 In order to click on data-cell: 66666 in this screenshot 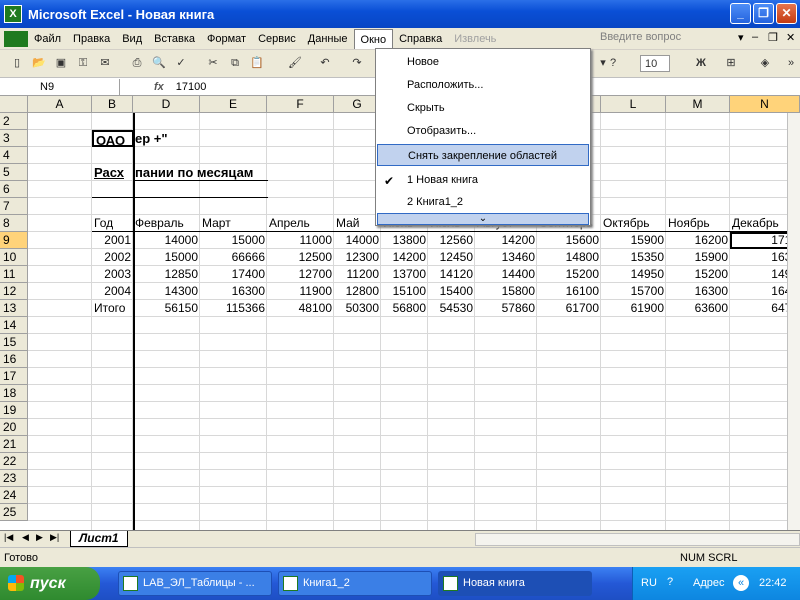, I will do `click(233, 257)`.